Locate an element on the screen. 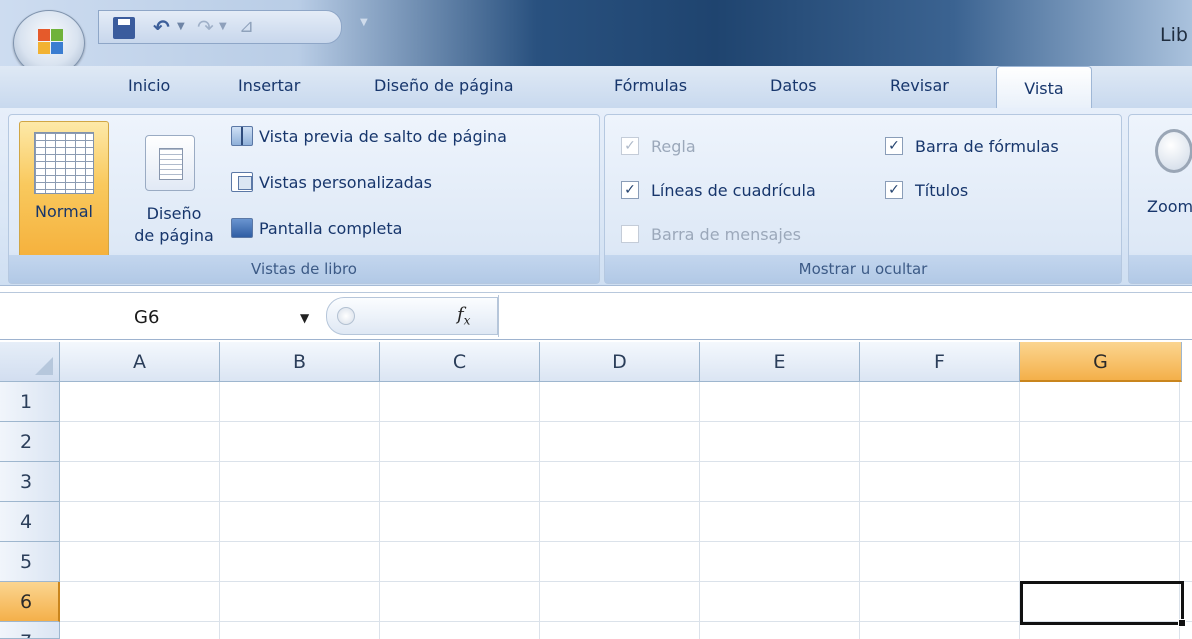 The height and width of the screenshot is (639, 1192). custom-views-label: Vistas personalizadas is located at coordinates (345, 182).